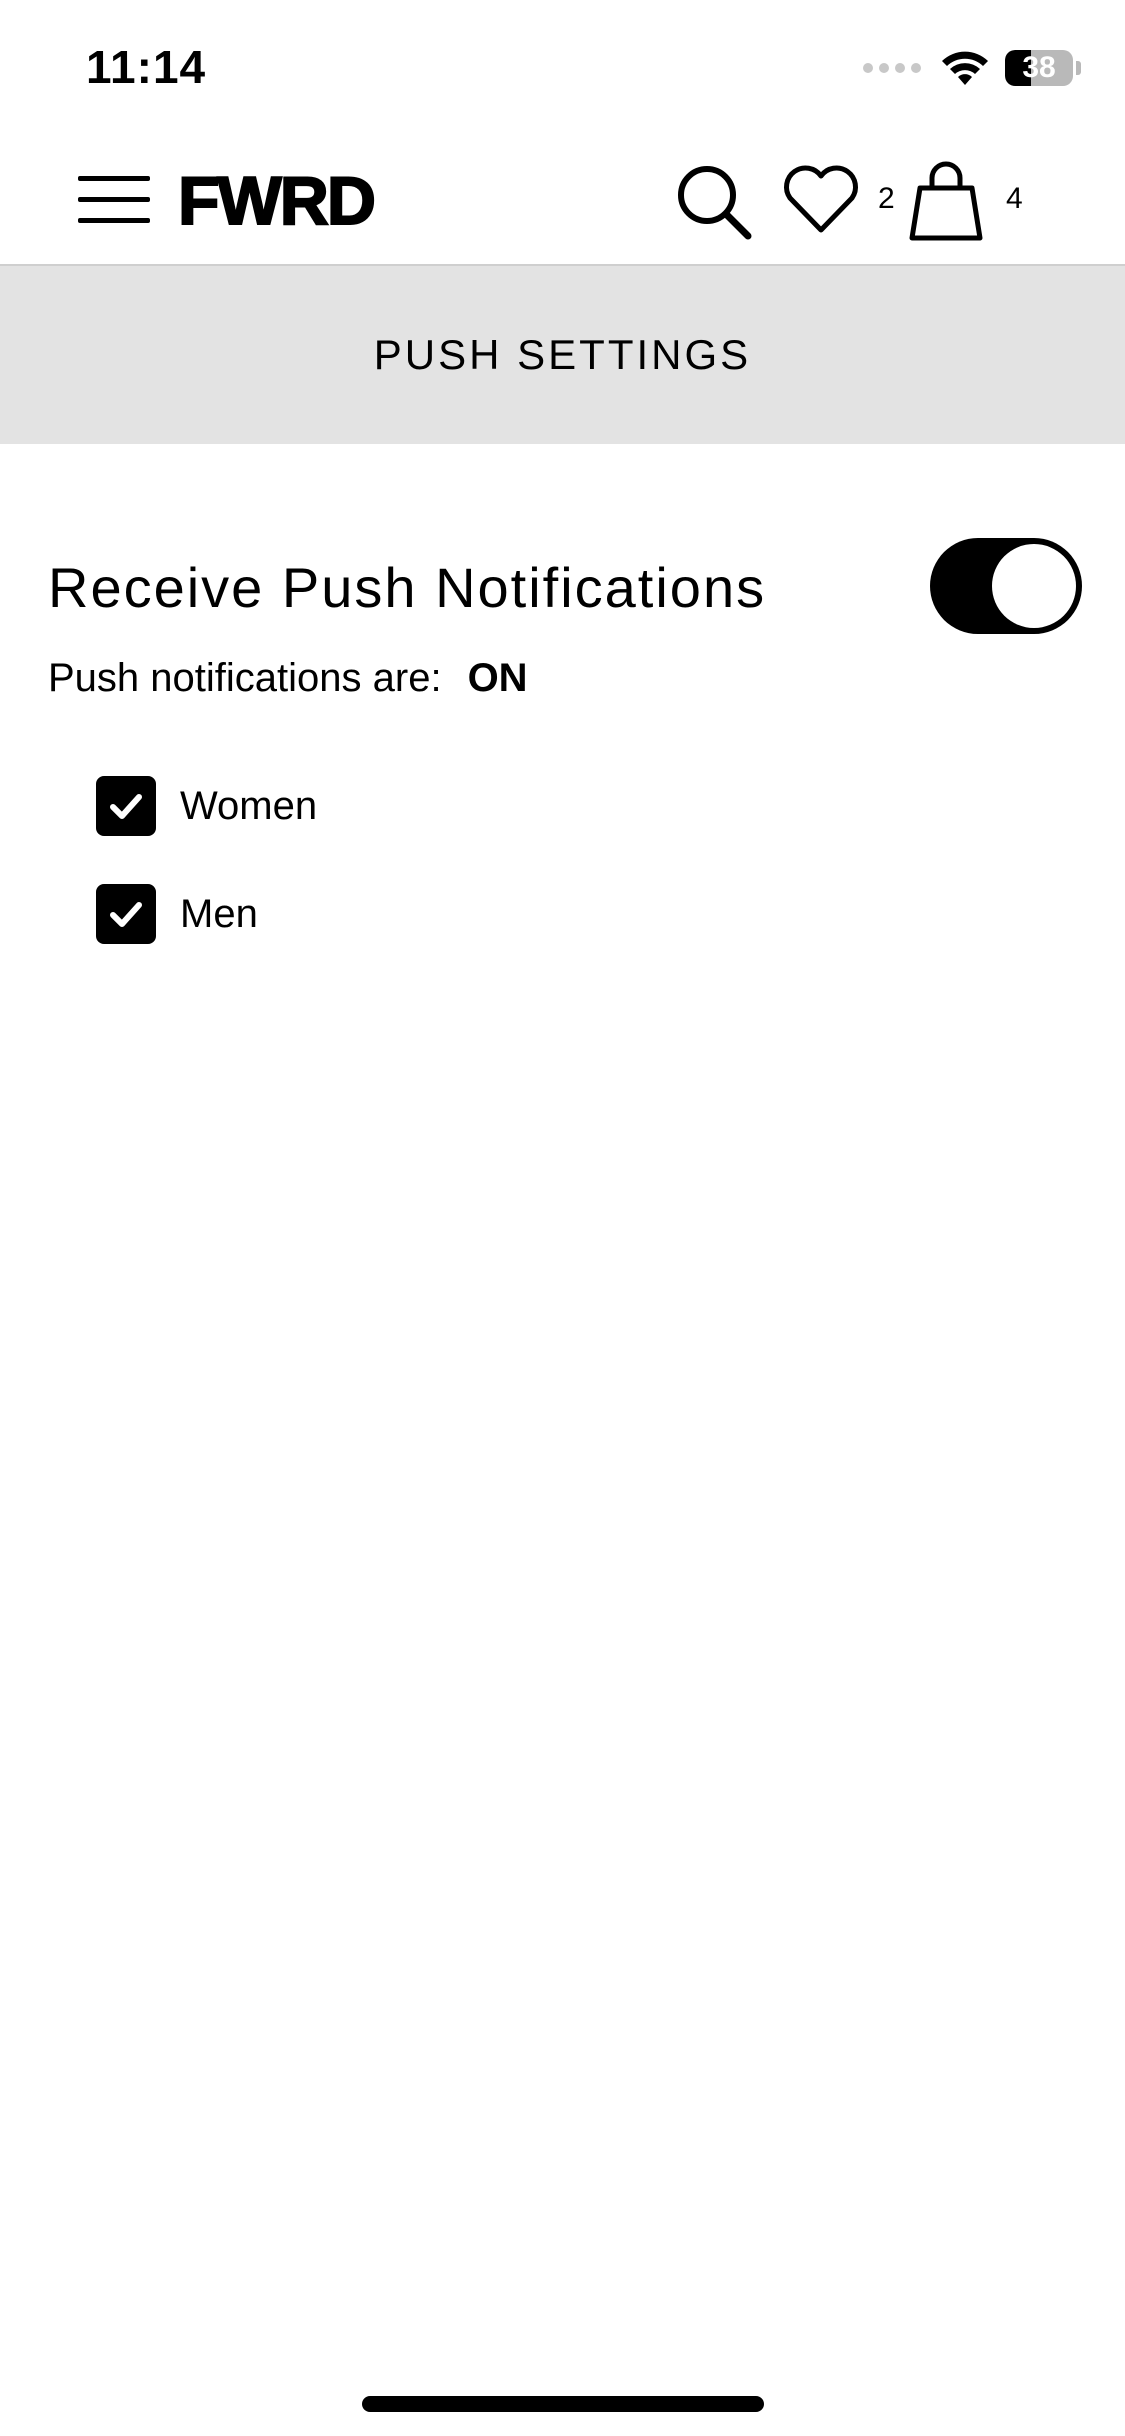  Describe the element at coordinates (245, 678) in the screenshot. I see `push-status-prefix: Push notifications are:` at that location.